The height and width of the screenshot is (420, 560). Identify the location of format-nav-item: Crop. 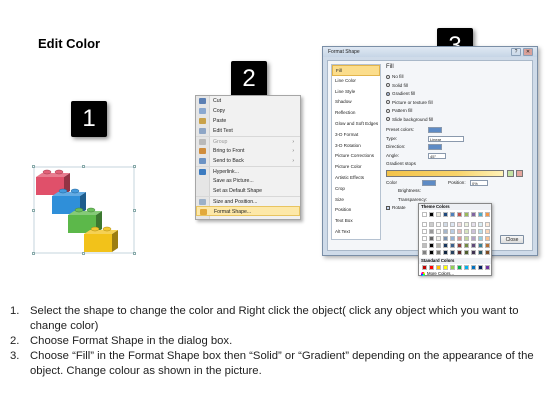
(356, 189).